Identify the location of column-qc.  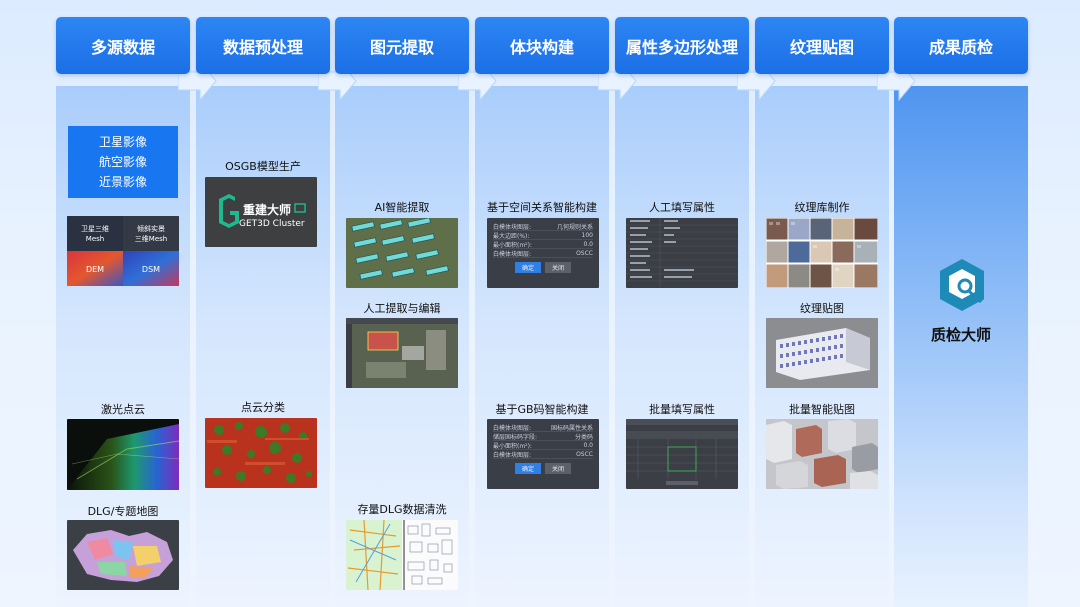
(961, 346).